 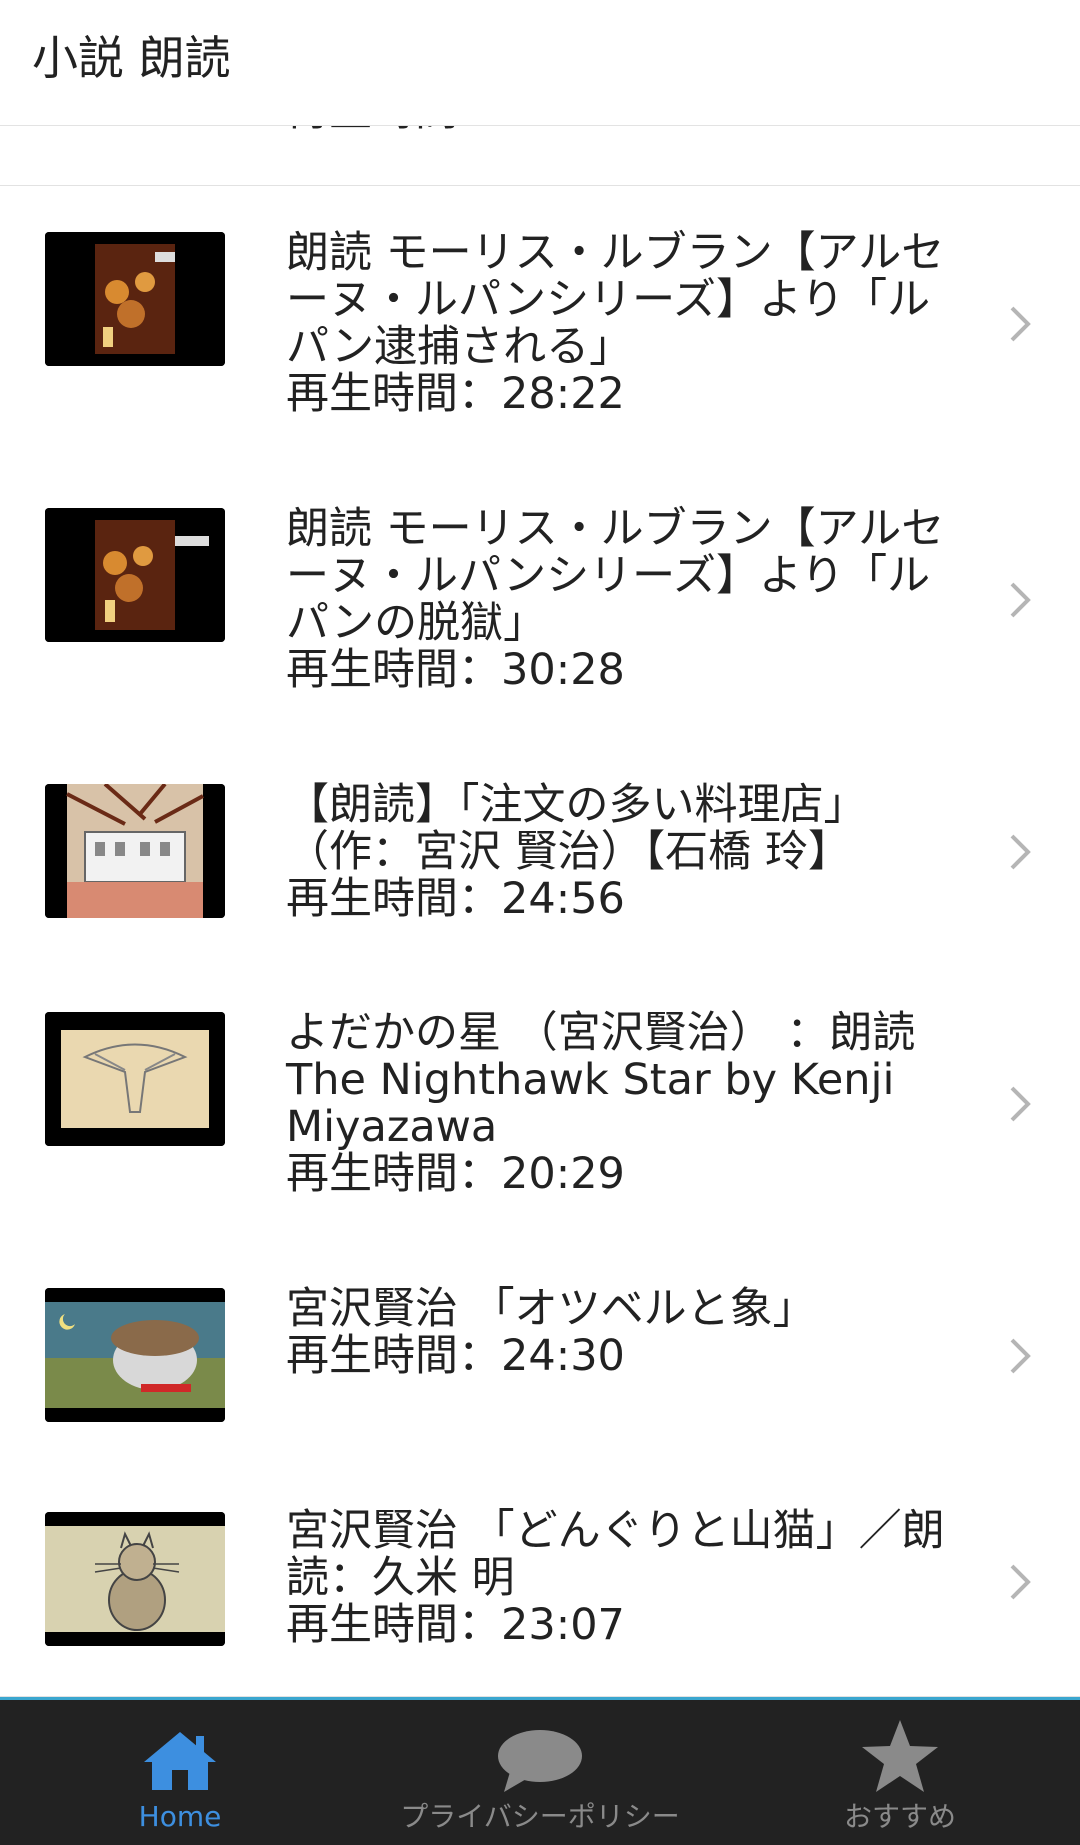 What do you see at coordinates (615, 1554) in the screenshot?
I see `item-title: 宮沢賢治 「どんぐりと山猫」／朗読：久米 明` at bounding box center [615, 1554].